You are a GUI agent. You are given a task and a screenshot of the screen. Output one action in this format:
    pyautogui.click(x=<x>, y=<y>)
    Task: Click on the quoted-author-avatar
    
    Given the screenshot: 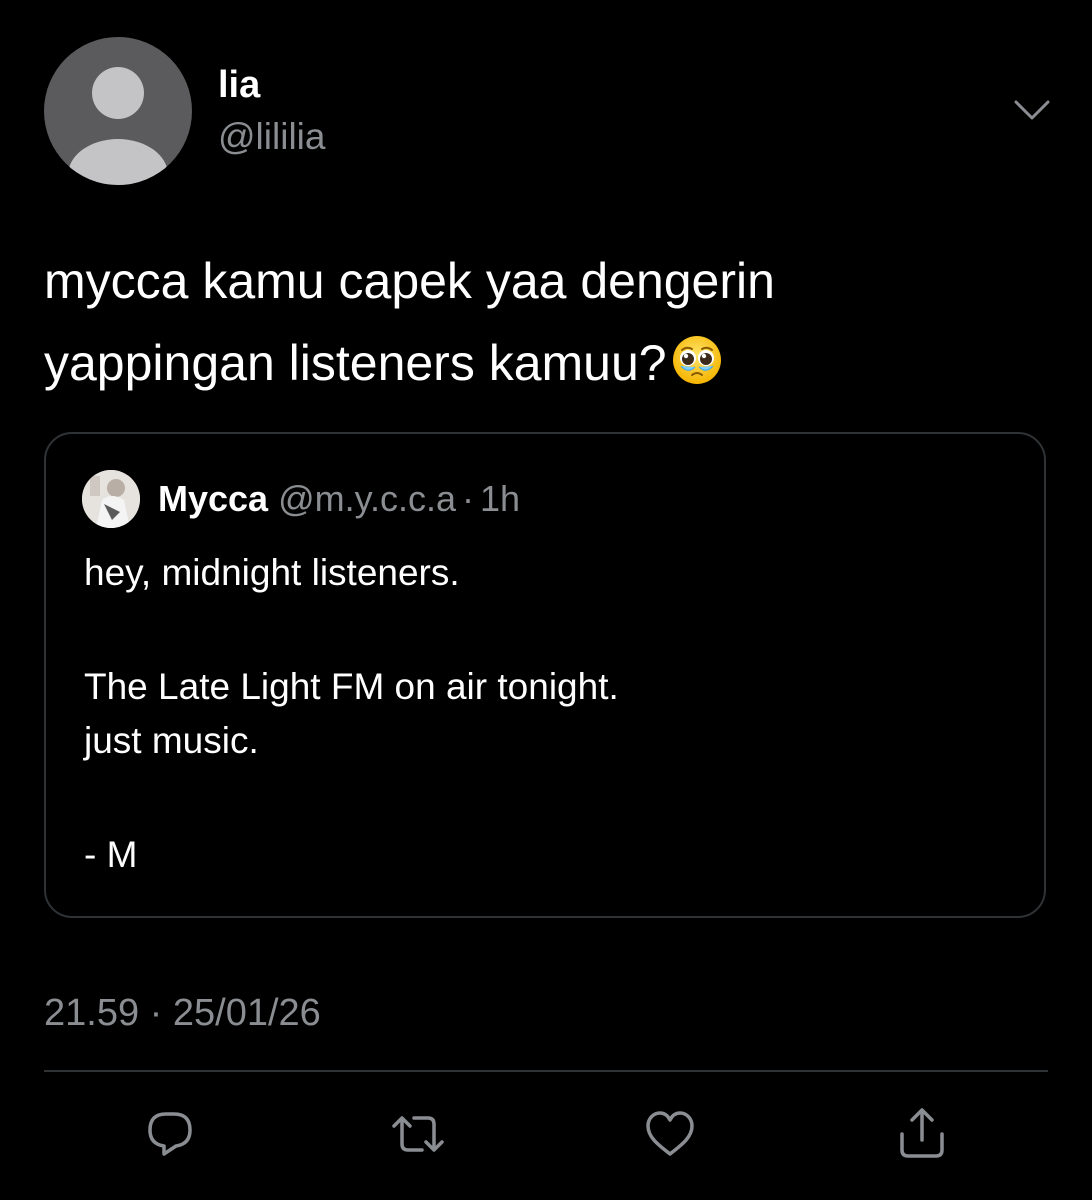 What is the action you would take?
    pyautogui.click(x=111, y=499)
    